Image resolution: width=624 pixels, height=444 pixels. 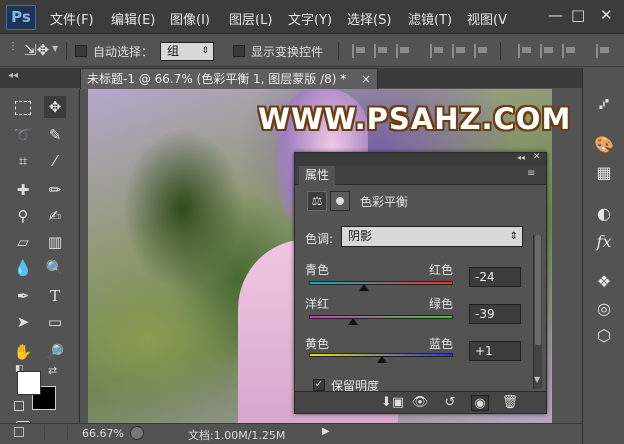 I want to click on swatches-icon: 🎨, so click(x=604, y=145).